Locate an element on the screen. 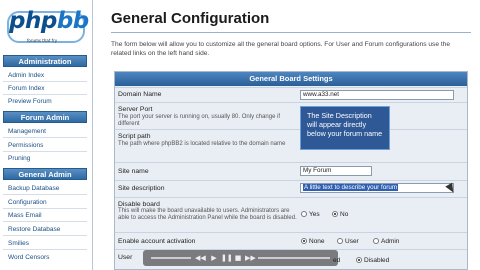 The image size is (480, 270). activation-label: Enable account activation is located at coordinates (157, 241).